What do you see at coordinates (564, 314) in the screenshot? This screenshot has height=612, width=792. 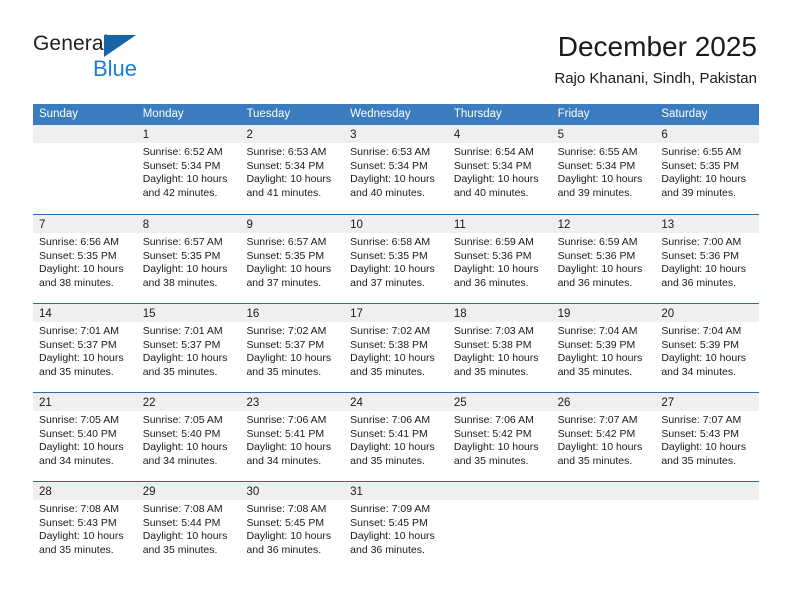 I see `day-number: 19` at bounding box center [564, 314].